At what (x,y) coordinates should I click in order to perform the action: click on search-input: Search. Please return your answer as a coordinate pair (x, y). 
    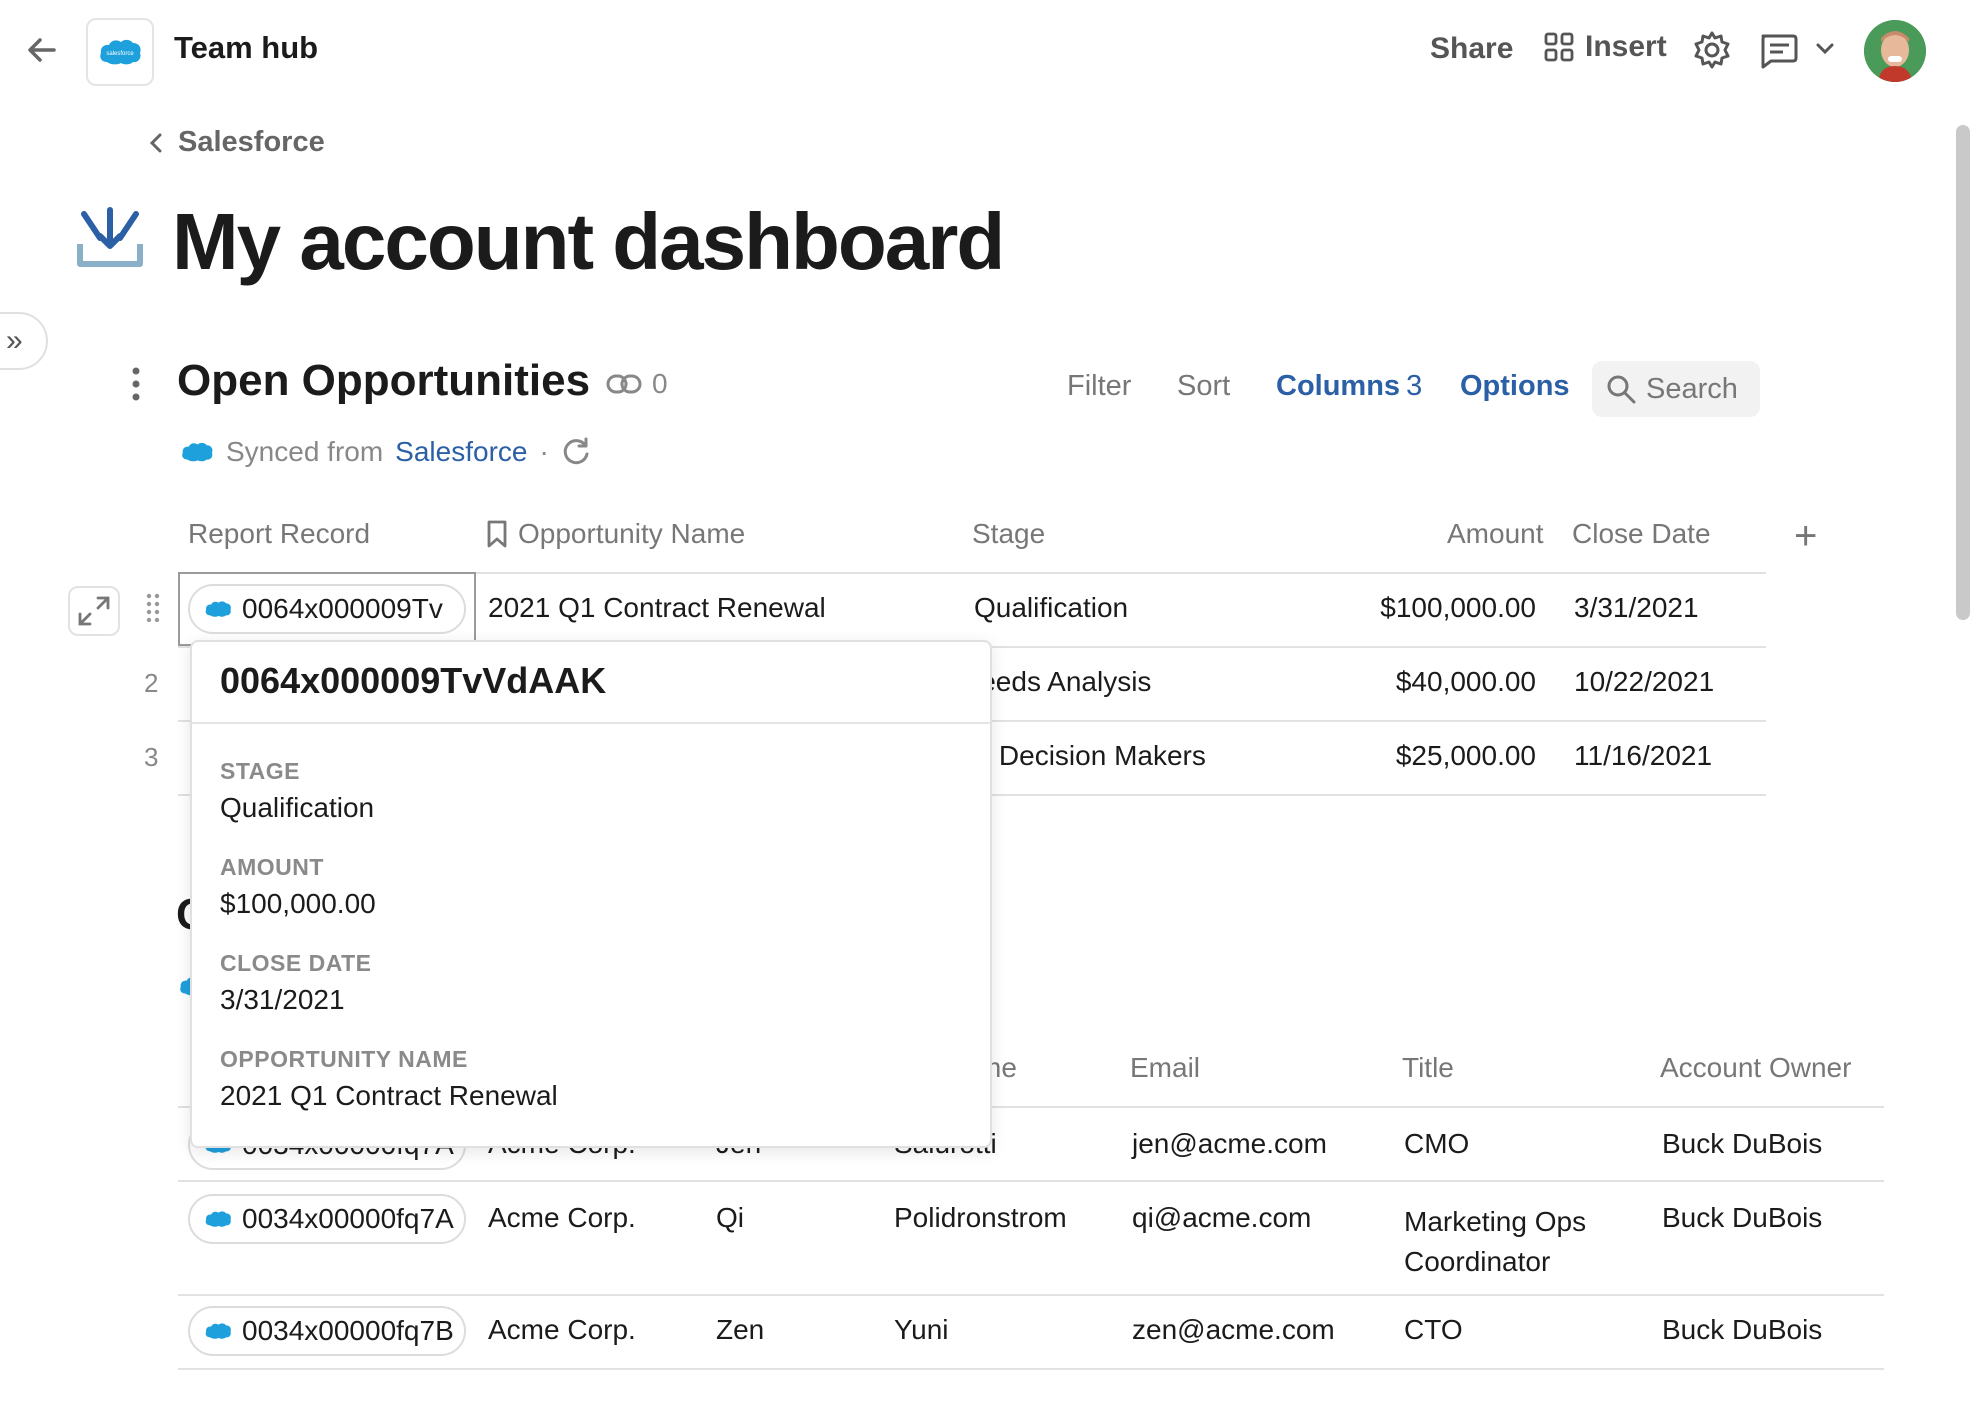
    Looking at the image, I should click on (1676, 389).